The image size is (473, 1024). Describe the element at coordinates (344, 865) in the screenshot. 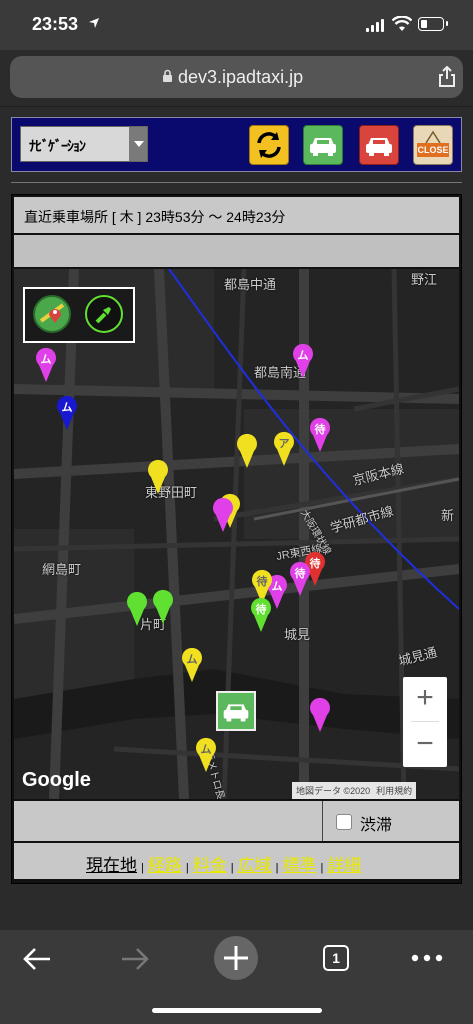

I see `link-detail: 詳細` at that location.